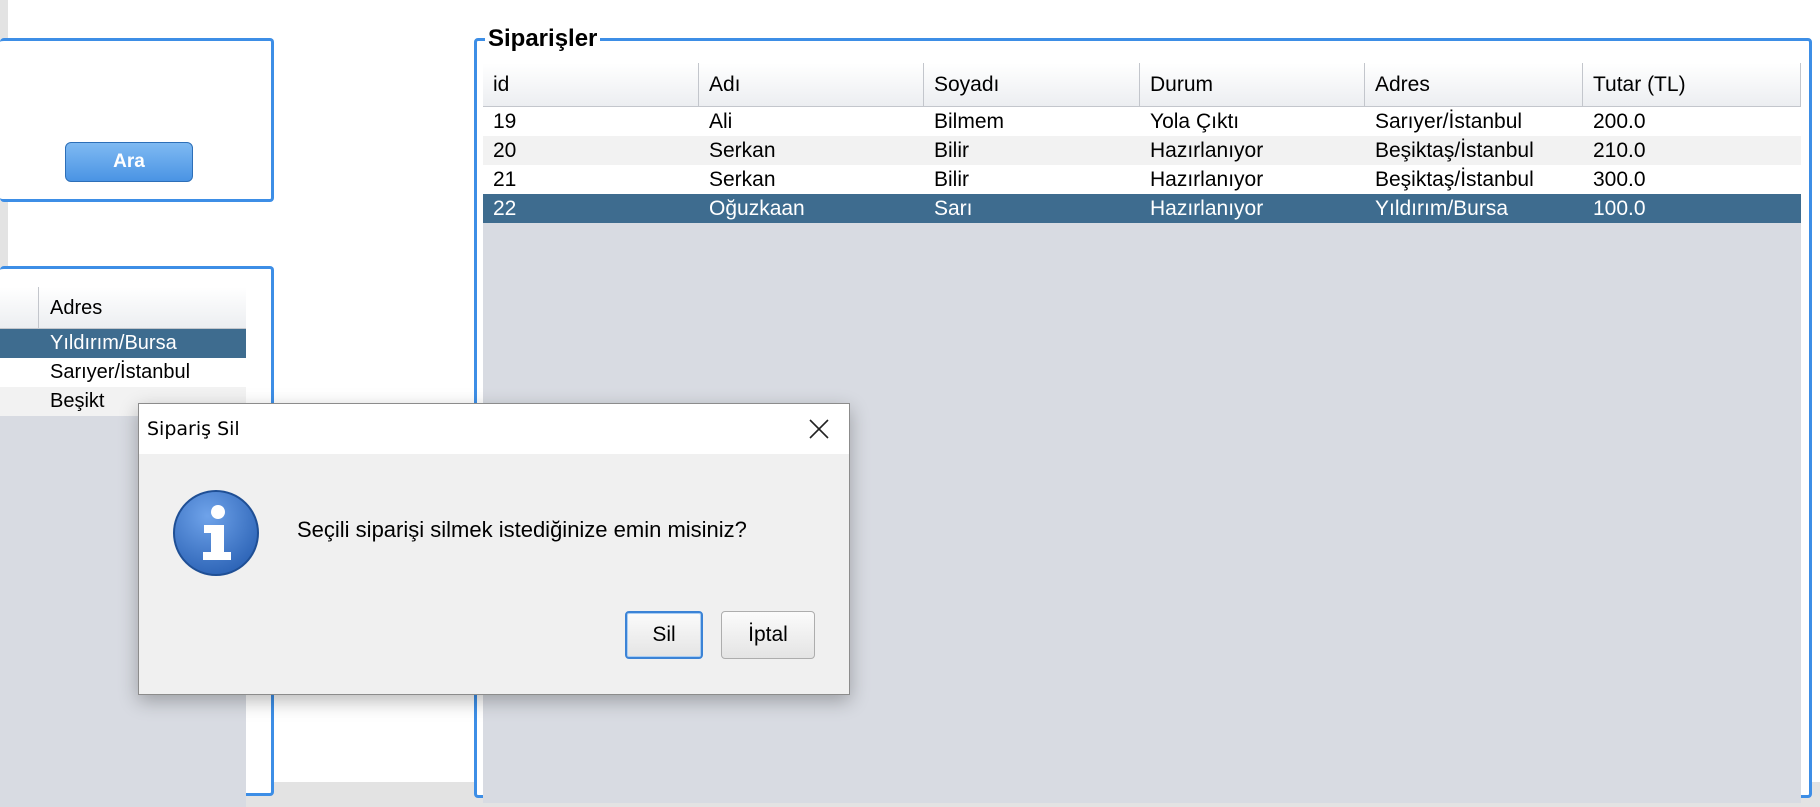 The image size is (1820, 807). I want to click on cancel-button: İptal, so click(768, 635).